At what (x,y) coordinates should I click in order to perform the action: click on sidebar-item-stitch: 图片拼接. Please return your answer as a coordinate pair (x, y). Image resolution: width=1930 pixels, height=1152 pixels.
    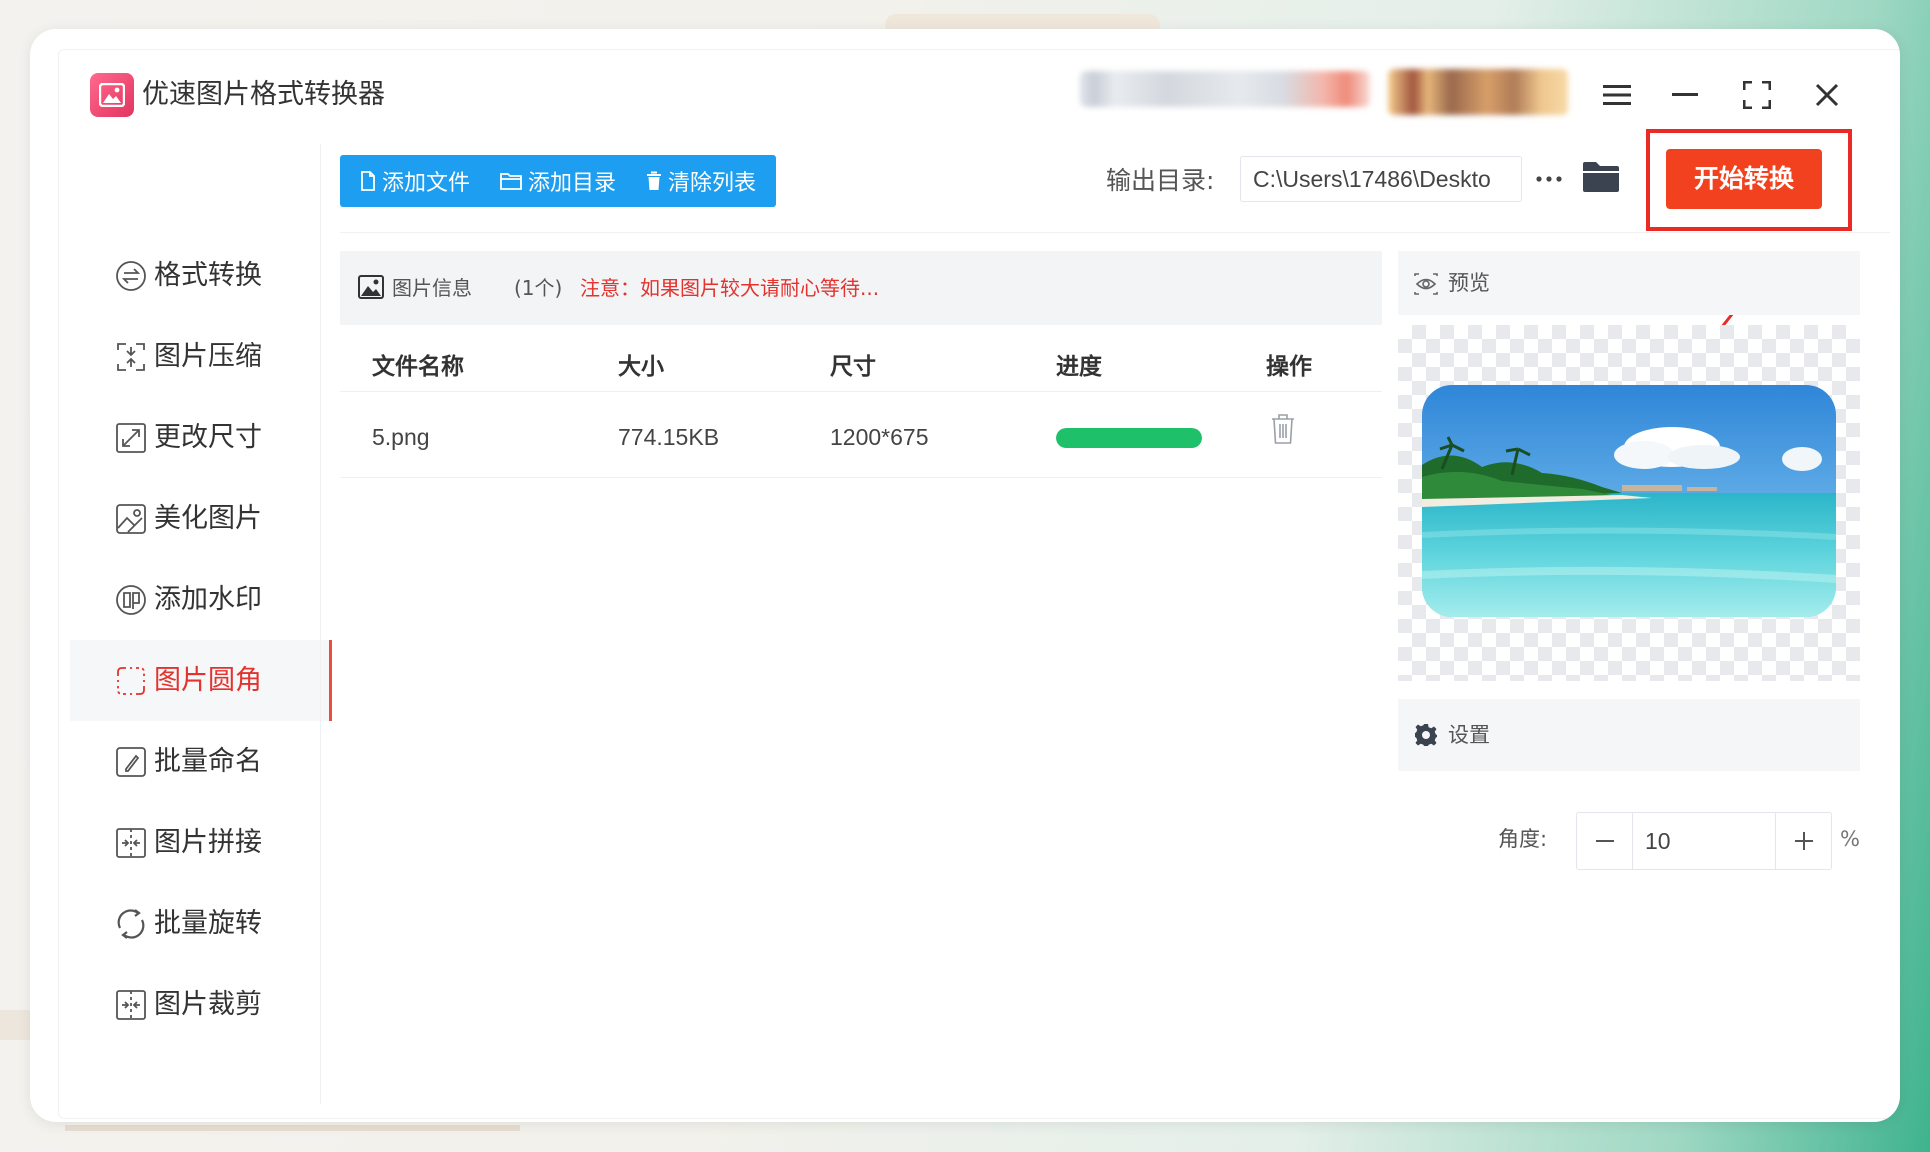
    Looking at the image, I should click on (201, 842).